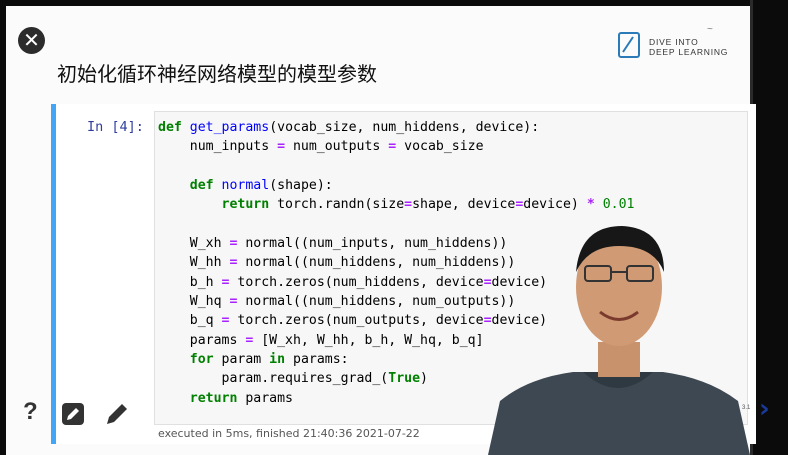 Image resolution: width=788 pixels, height=455 pixels. Describe the element at coordinates (689, 47) in the screenshot. I see `logo-text: DIVE INTO DEEP LEARNING` at that location.